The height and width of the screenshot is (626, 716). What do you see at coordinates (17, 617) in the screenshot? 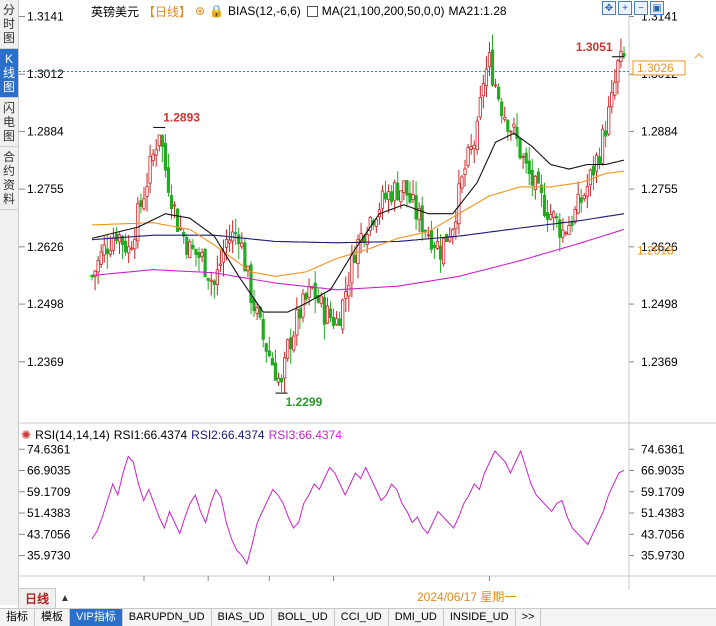
I see `bottom-tab-0: 指标` at bounding box center [17, 617].